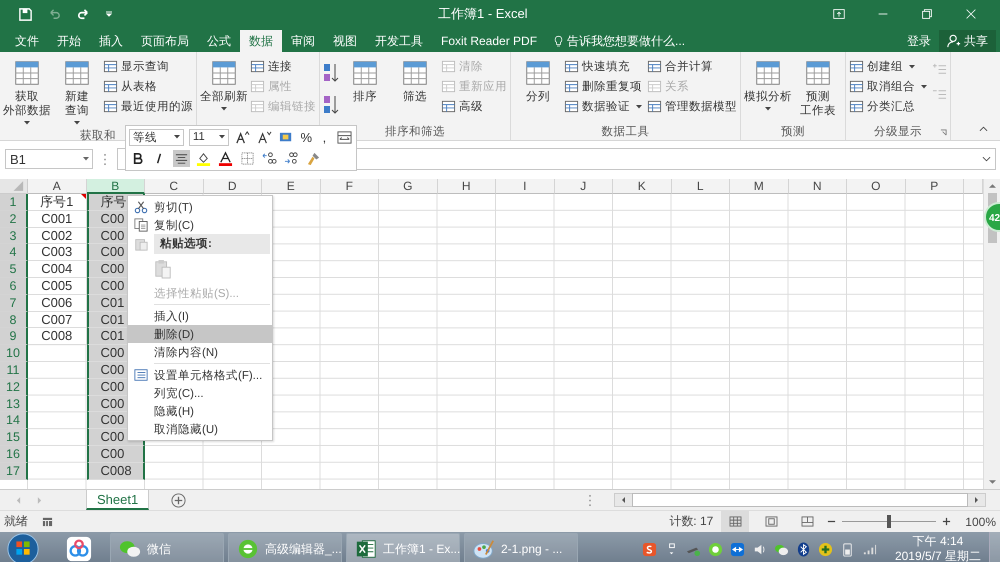 The height and width of the screenshot is (562, 1000). I want to click on center-align-icon, so click(181, 159).